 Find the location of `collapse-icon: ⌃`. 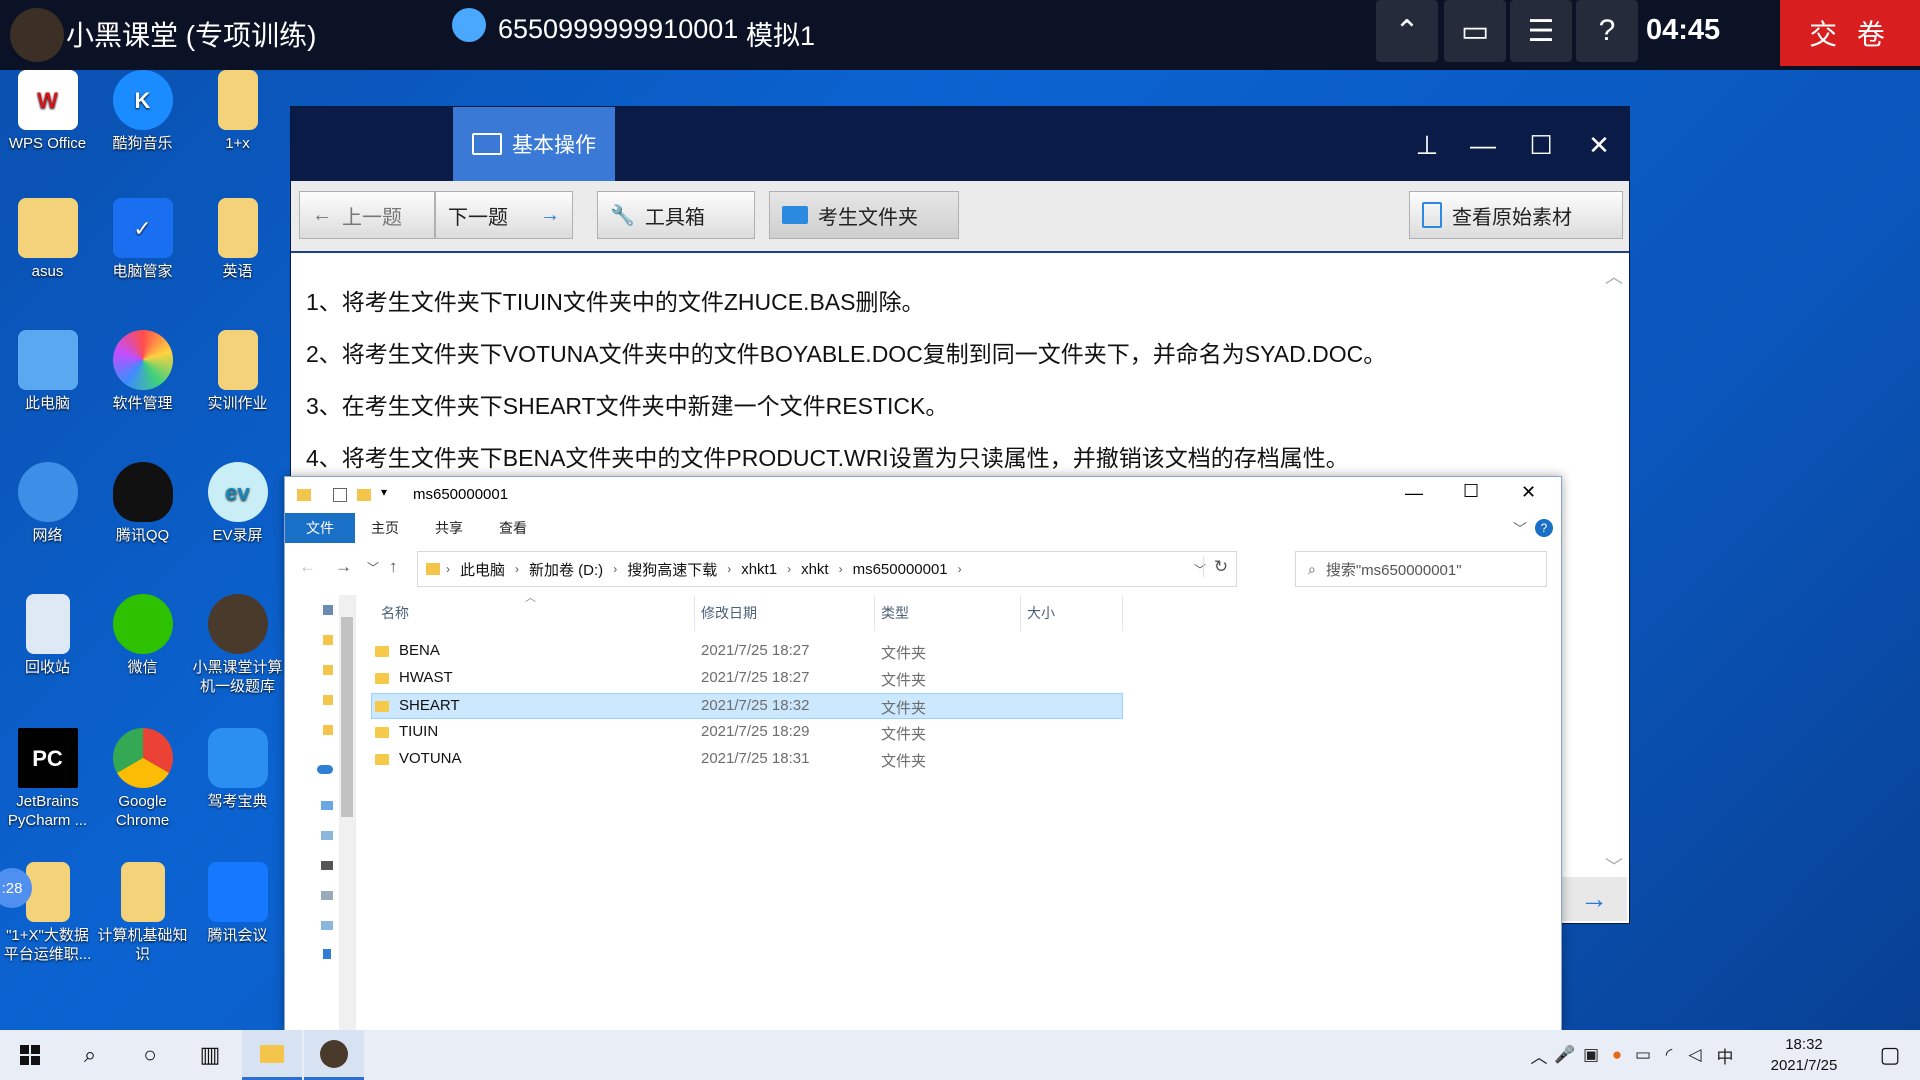

collapse-icon: ⌃ is located at coordinates (1407, 31).